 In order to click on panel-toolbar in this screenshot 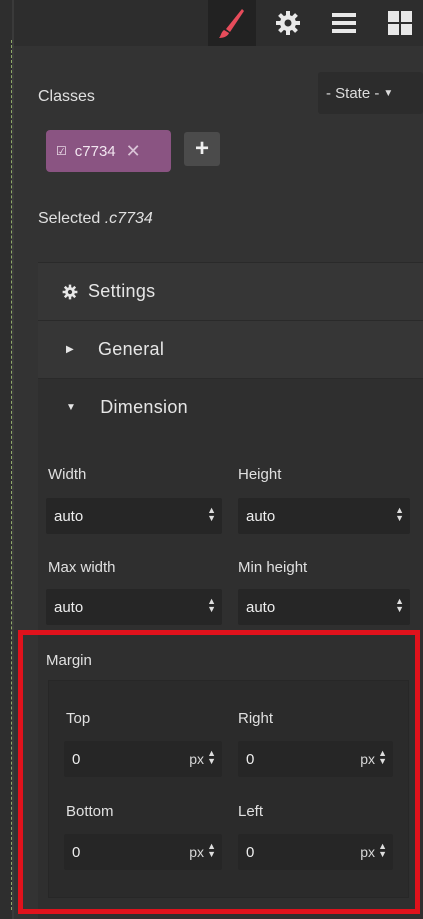, I will do `click(218, 23)`.